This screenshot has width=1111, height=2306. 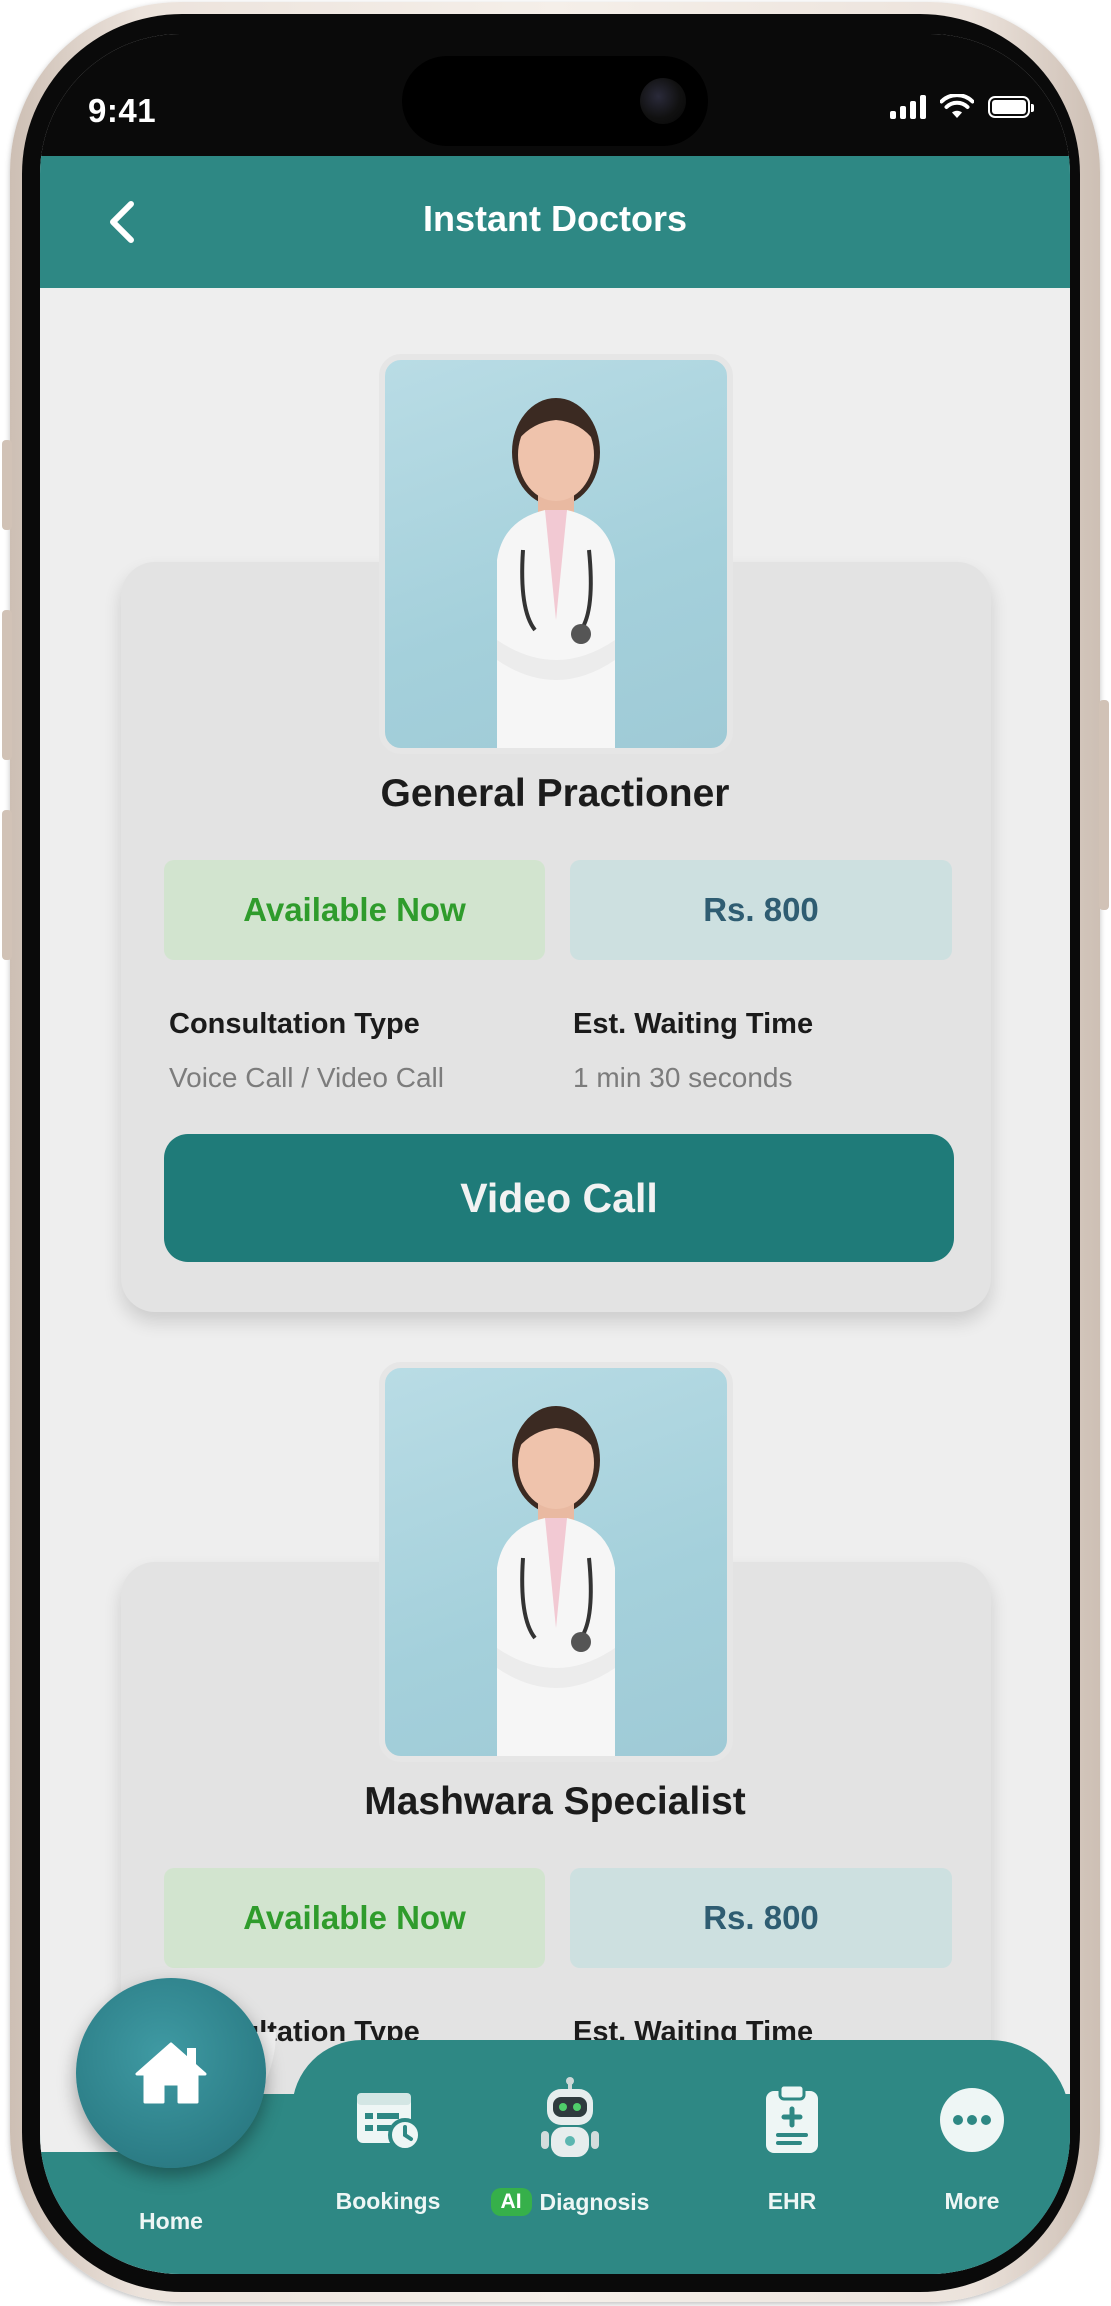 What do you see at coordinates (683, 1077) in the screenshot?
I see `waiting-time-value: 1 min 30 seconds` at bounding box center [683, 1077].